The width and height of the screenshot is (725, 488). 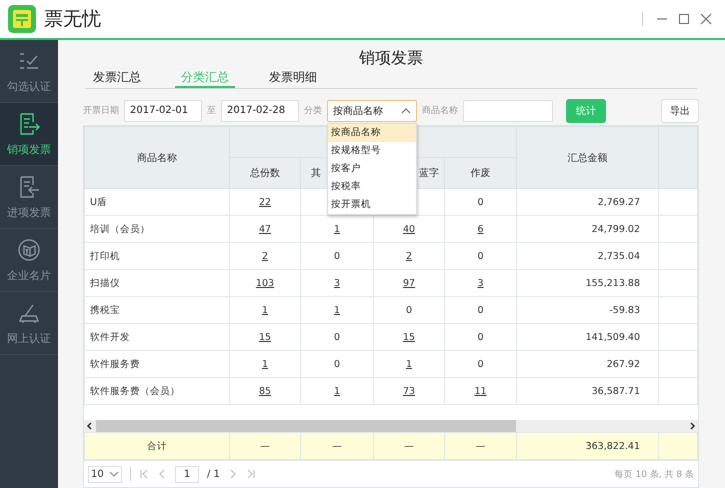 I want to click on page-size-select: 10, so click(x=105, y=474).